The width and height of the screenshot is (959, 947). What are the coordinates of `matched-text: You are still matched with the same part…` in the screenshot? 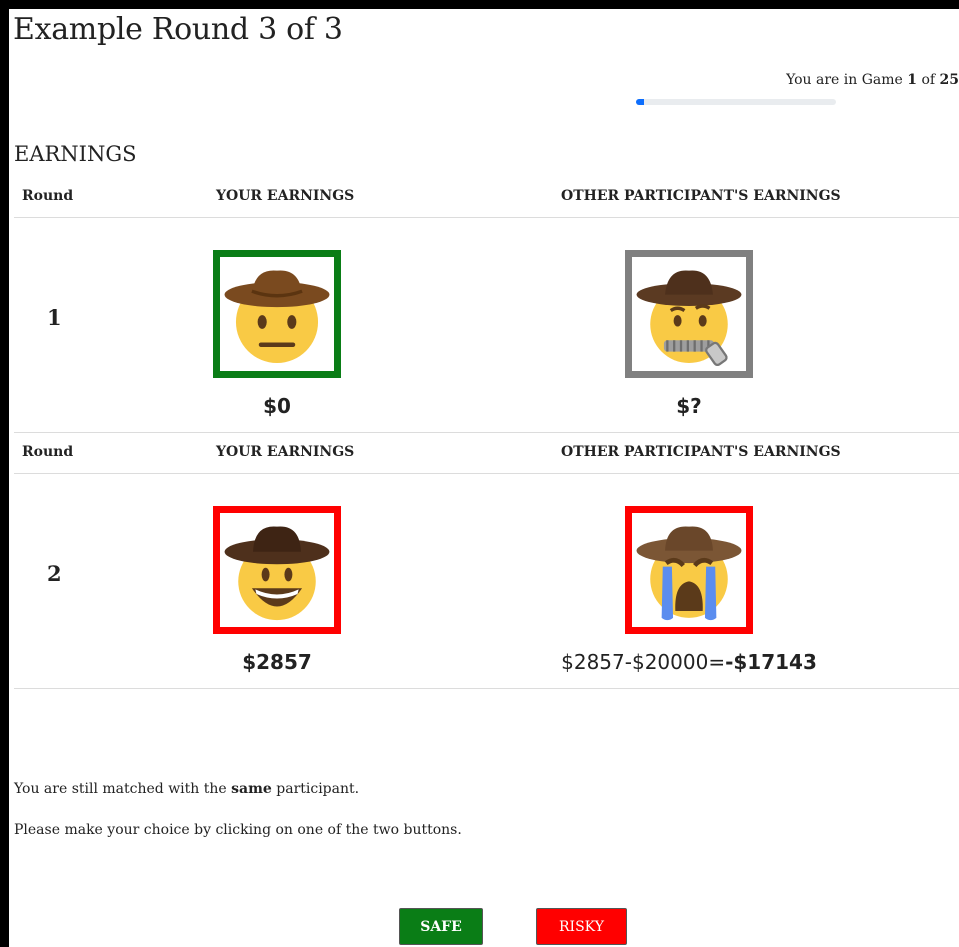 It's located at (187, 789).